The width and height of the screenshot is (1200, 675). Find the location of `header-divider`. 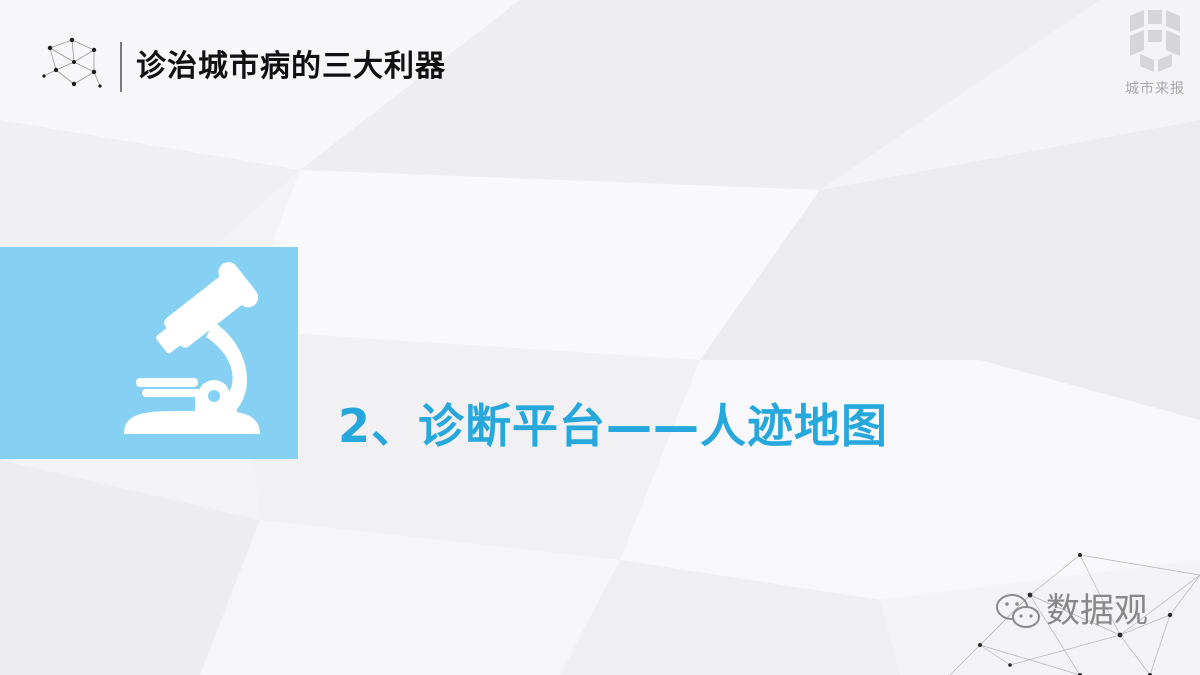

header-divider is located at coordinates (121, 67).